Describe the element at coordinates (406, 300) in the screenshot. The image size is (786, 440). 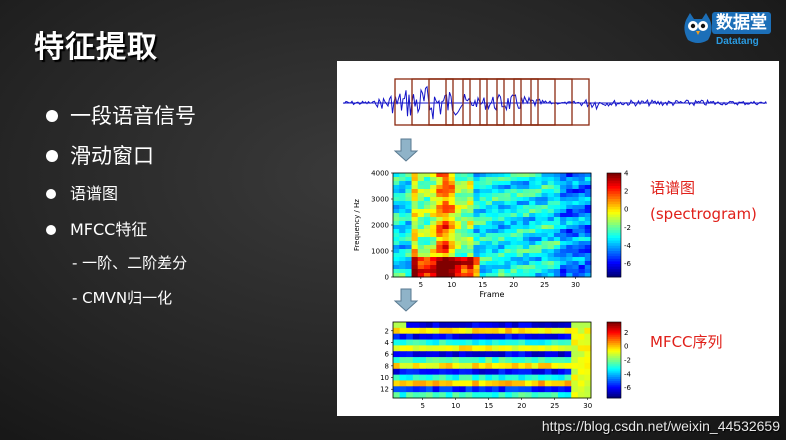
I see `down-arrow-icon` at that location.